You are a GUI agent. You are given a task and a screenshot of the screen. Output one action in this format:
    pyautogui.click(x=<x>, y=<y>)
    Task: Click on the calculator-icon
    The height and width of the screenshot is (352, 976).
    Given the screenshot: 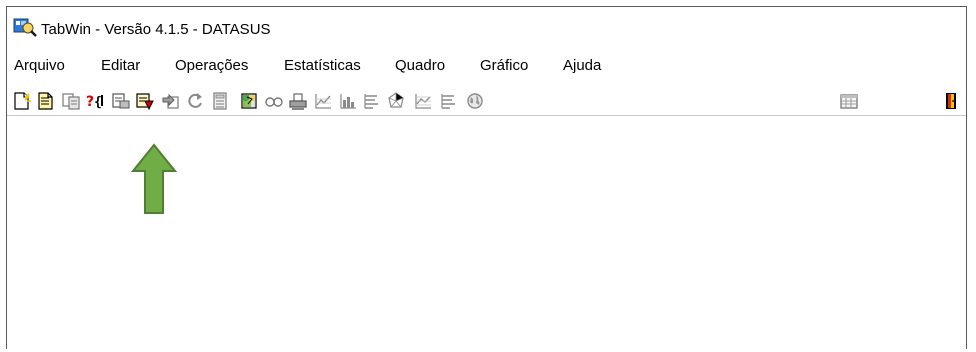 What is the action you would take?
    pyautogui.click(x=220, y=101)
    